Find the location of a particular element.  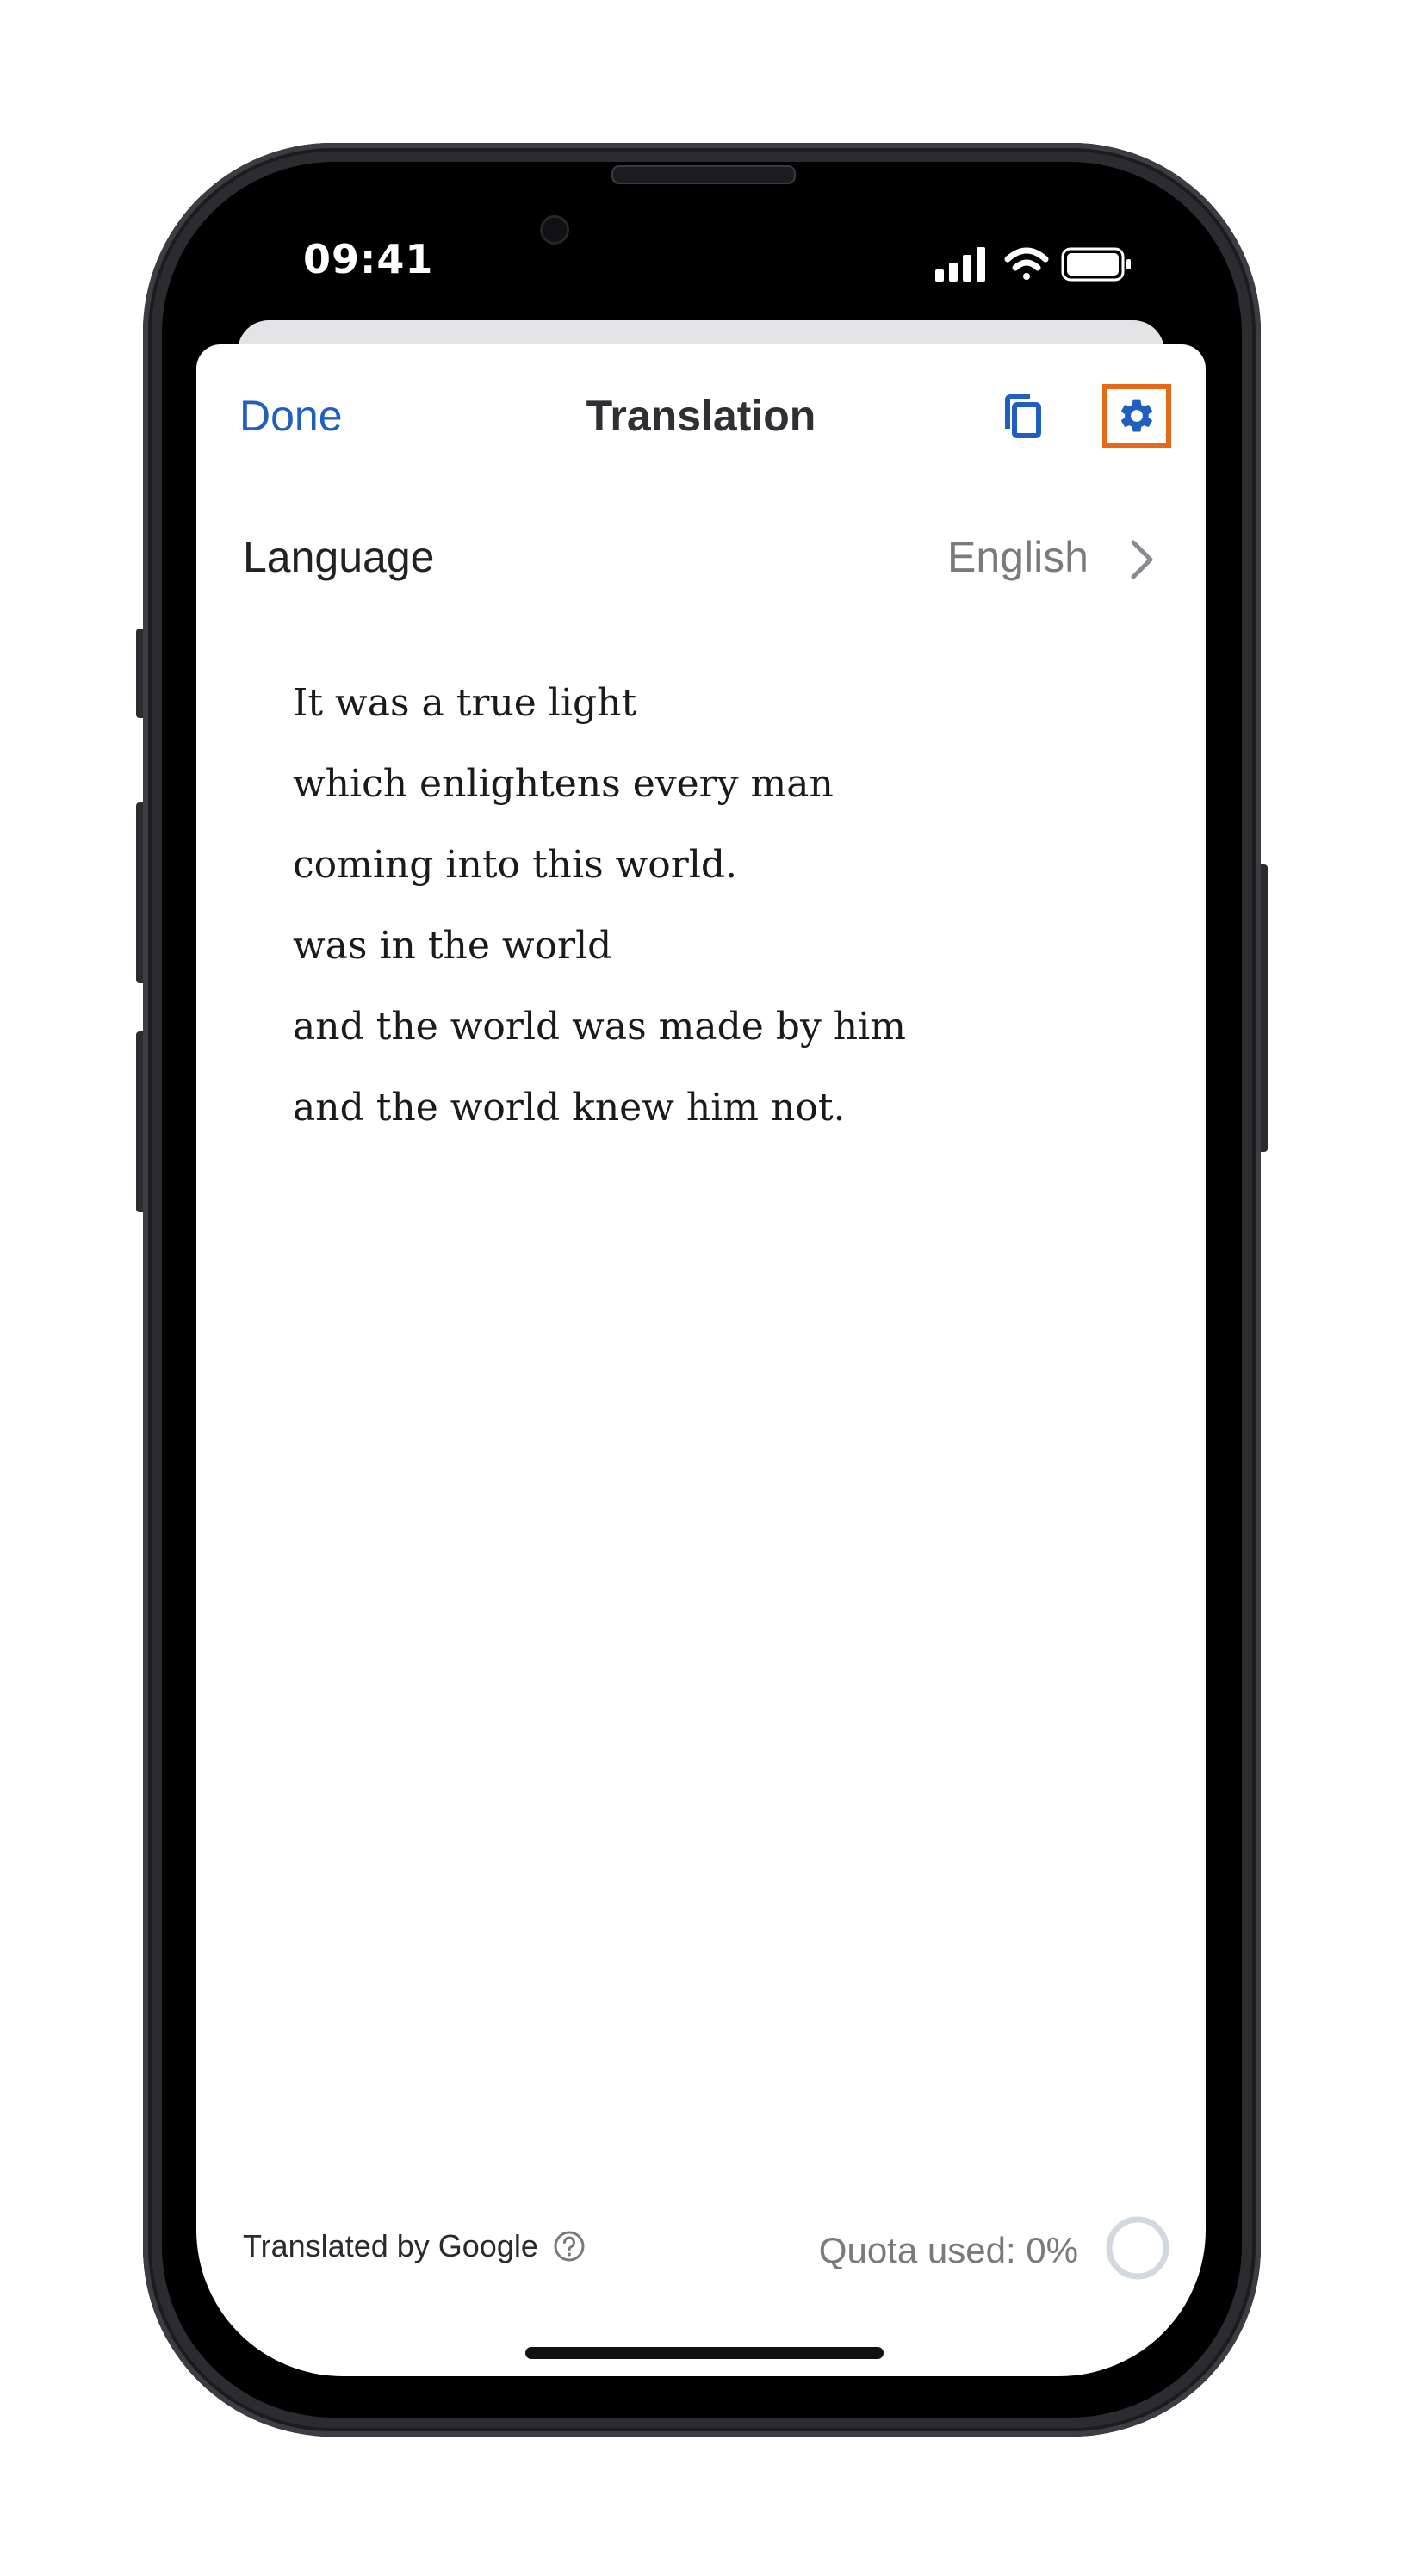

language-label: Language is located at coordinates (339, 557).